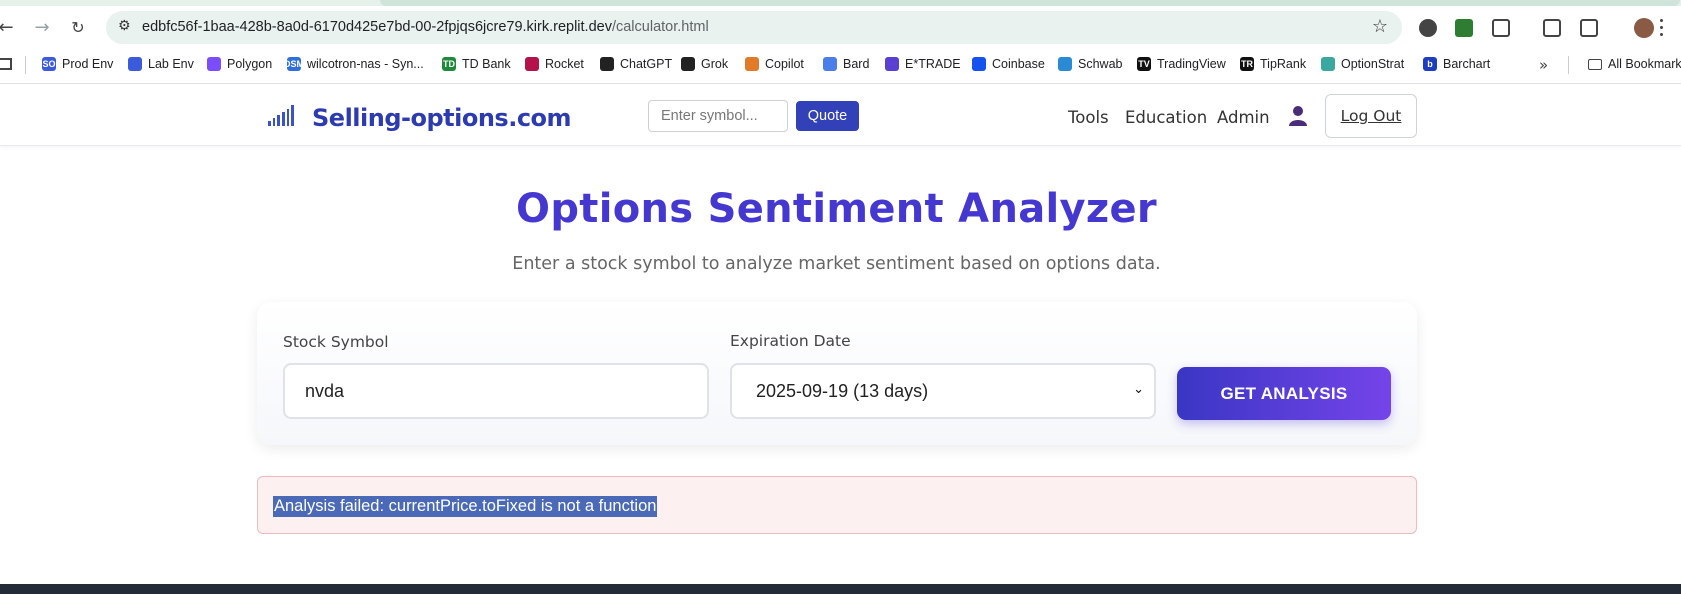  What do you see at coordinates (1243, 117) in the screenshot?
I see `nav-admin: Admin` at bounding box center [1243, 117].